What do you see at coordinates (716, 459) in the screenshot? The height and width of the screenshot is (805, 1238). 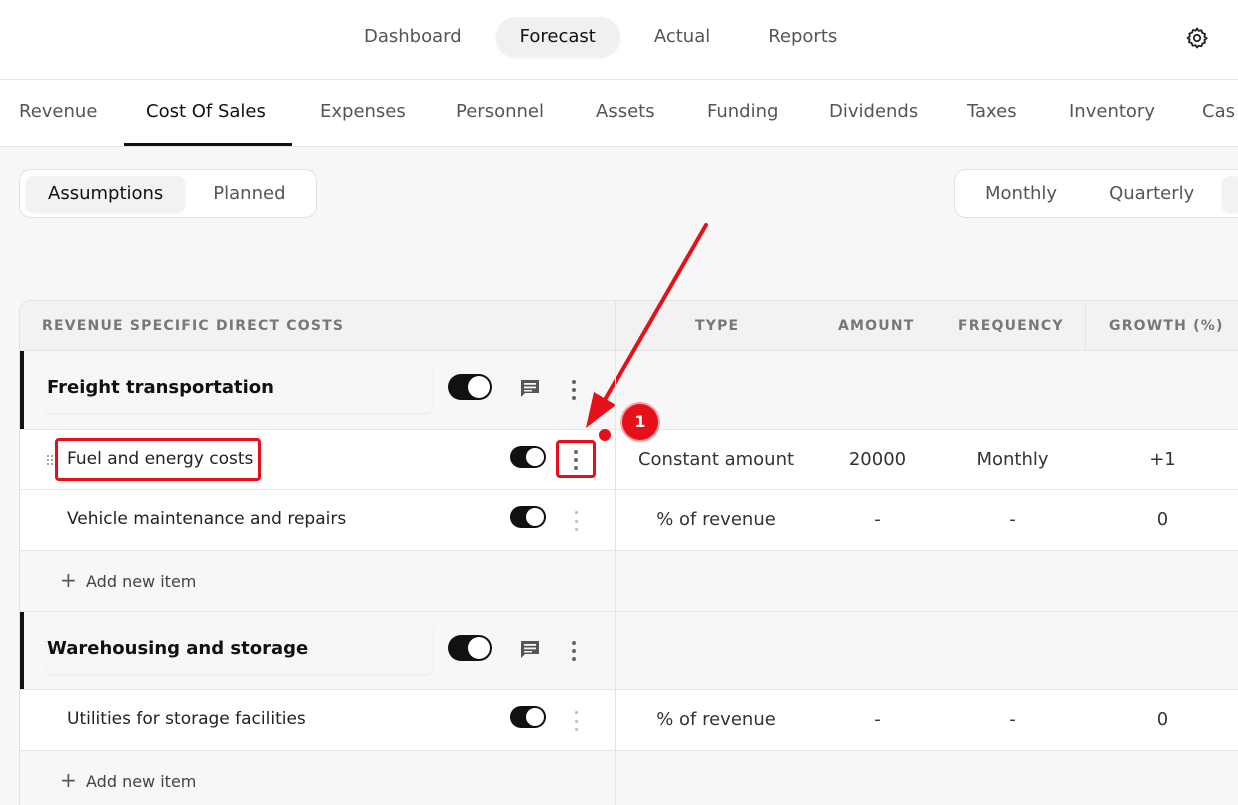 I see `item-type: Constant amount` at bounding box center [716, 459].